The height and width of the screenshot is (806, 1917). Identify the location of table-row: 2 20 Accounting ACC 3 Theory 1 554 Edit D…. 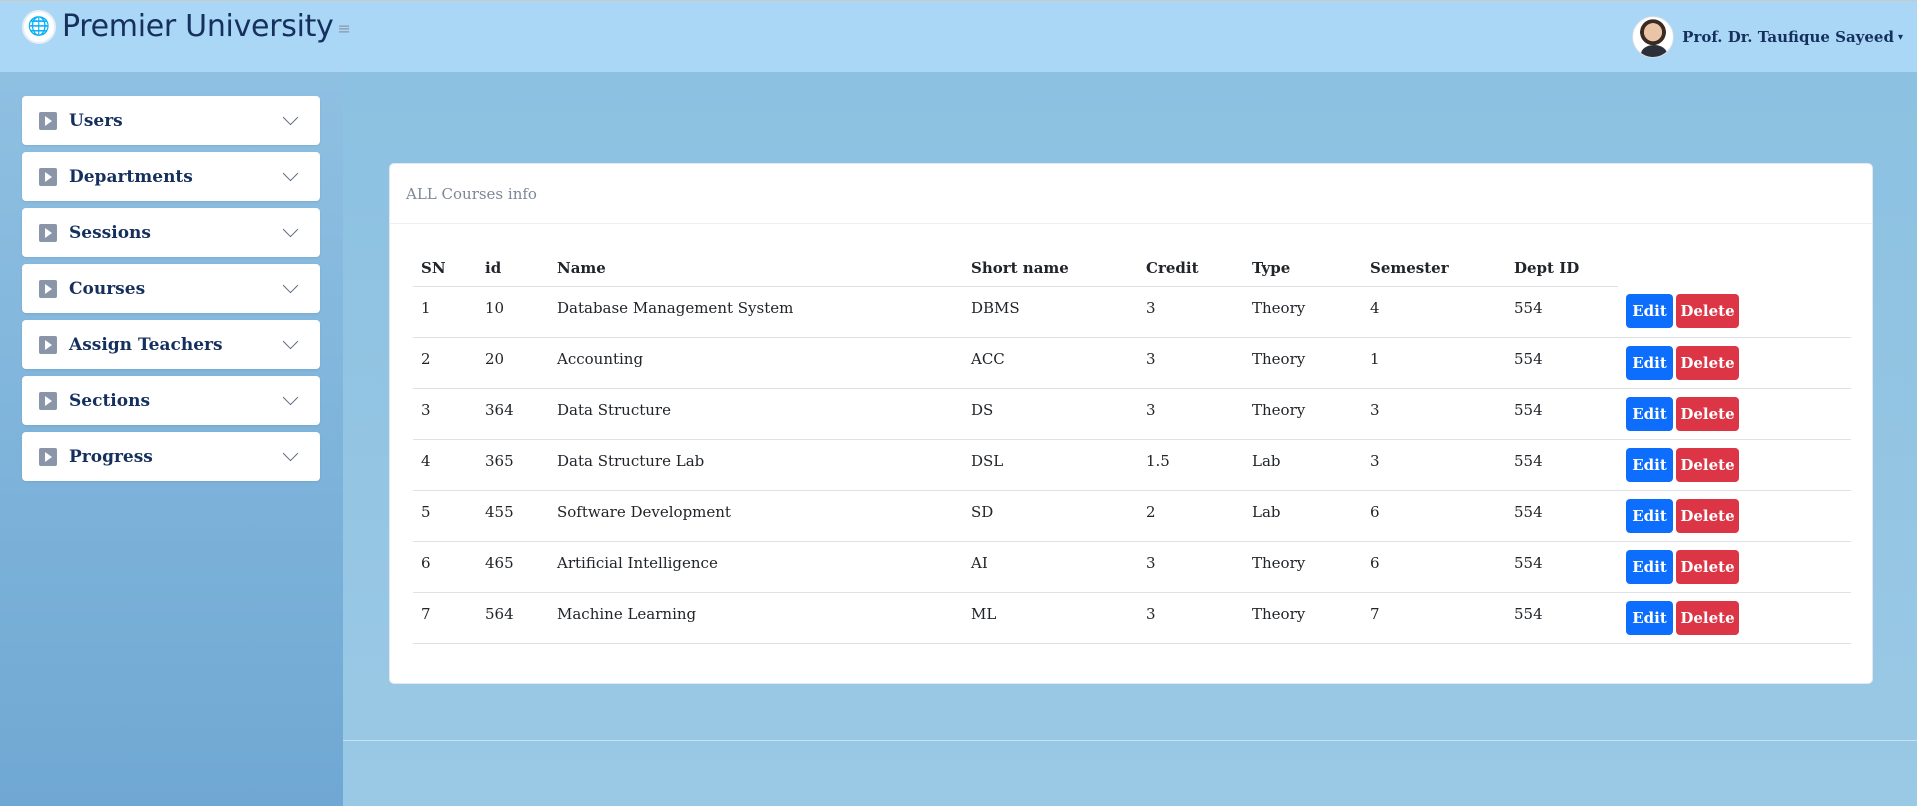
(1132, 363).